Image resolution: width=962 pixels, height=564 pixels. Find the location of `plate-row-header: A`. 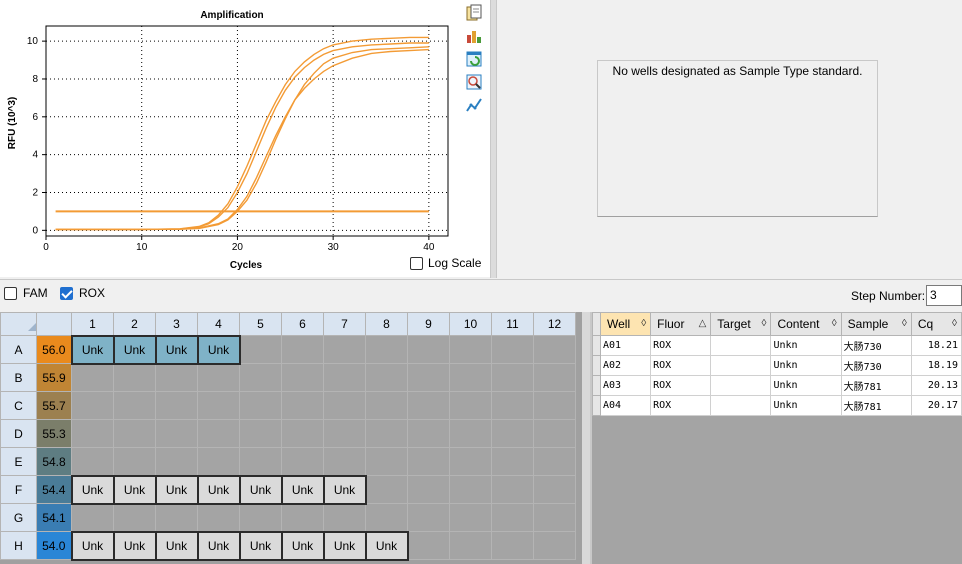

plate-row-header: A is located at coordinates (18, 349).